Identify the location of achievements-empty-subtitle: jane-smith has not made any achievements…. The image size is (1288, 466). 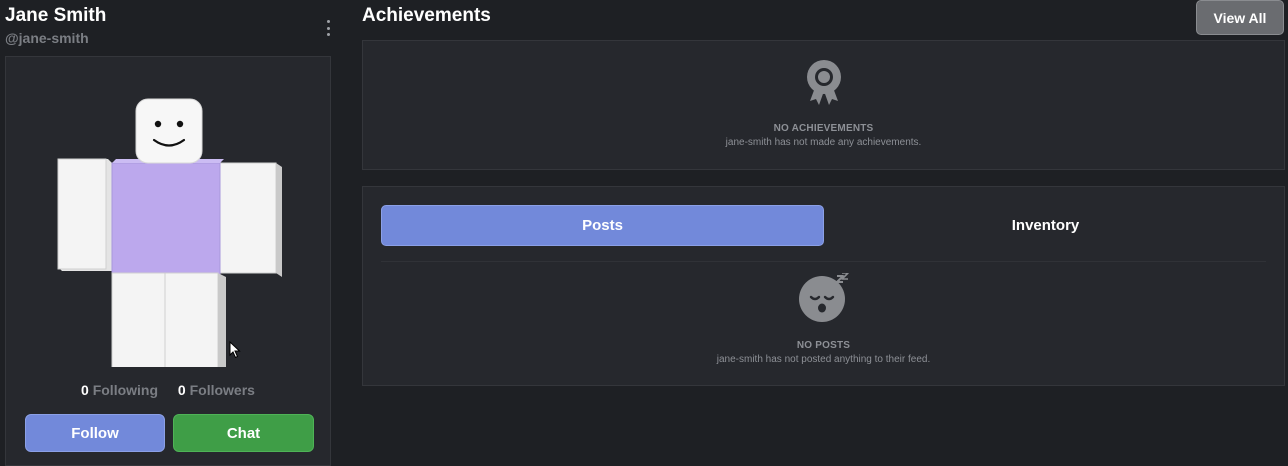
(823, 142).